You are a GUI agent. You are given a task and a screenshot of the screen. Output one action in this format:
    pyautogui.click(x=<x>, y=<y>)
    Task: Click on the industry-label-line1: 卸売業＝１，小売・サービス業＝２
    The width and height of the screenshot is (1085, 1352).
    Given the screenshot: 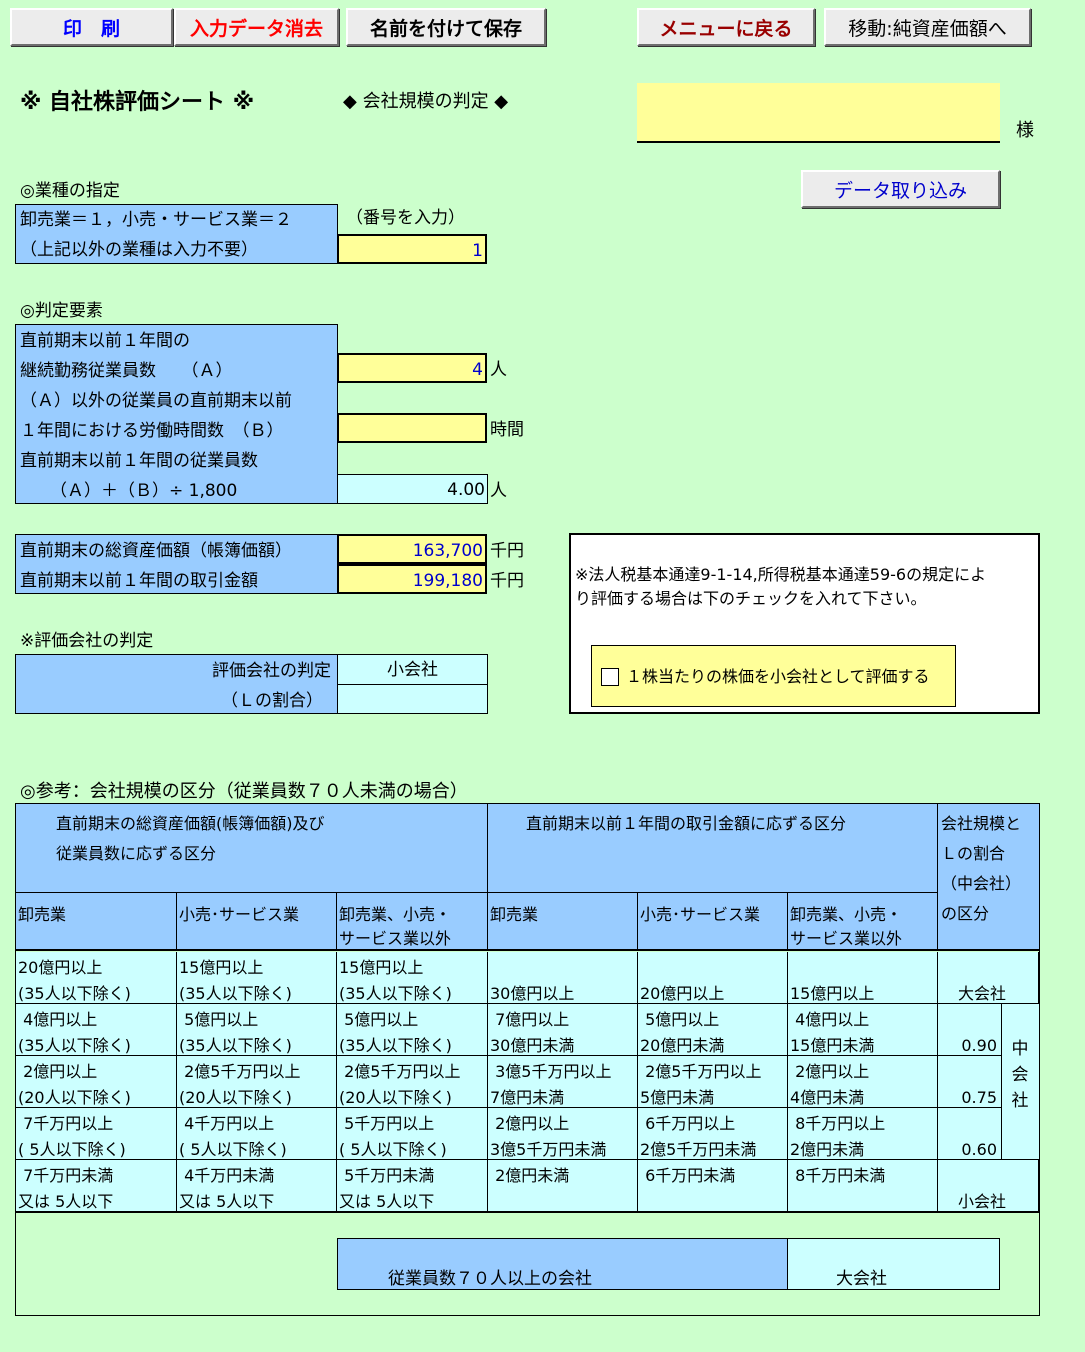 What is the action you would take?
    pyautogui.click(x=156, y=220)
    